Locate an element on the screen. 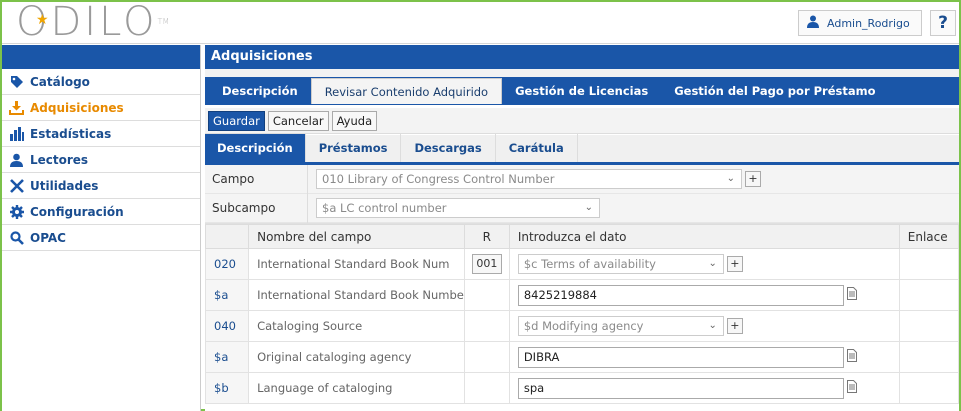 The height and width of the screenshot is (411, 961). action-toolbar: Guardar Cancelar Ayuda is located at coordinates (582, 121).